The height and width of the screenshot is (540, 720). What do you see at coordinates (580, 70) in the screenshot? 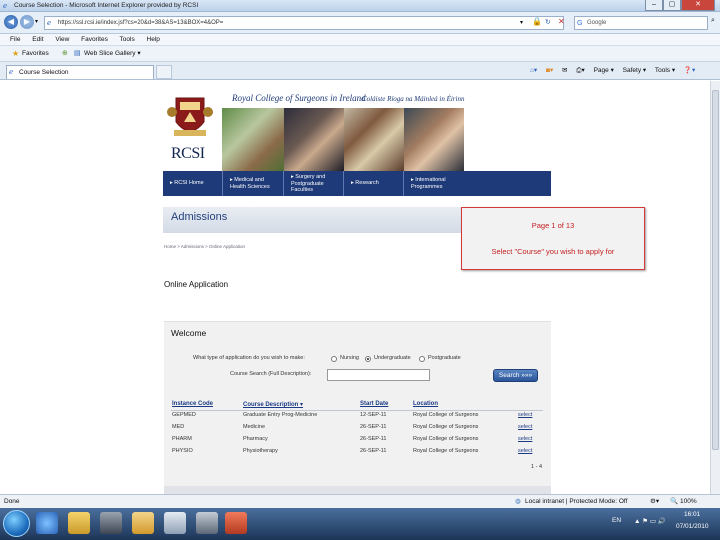
I see `print-icon: ⎙▾` at bounding box center [580, 70].